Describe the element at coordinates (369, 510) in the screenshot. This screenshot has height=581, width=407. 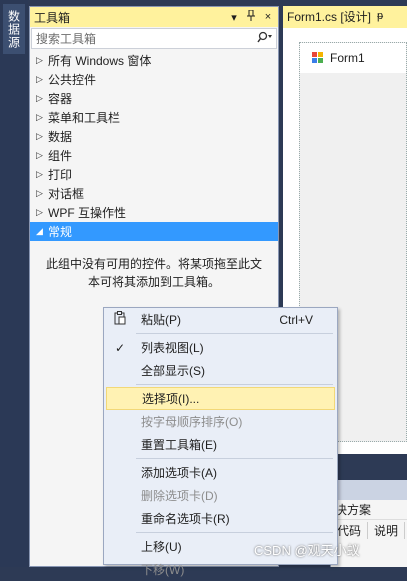
I see `panel-row: 决方案` at that location.